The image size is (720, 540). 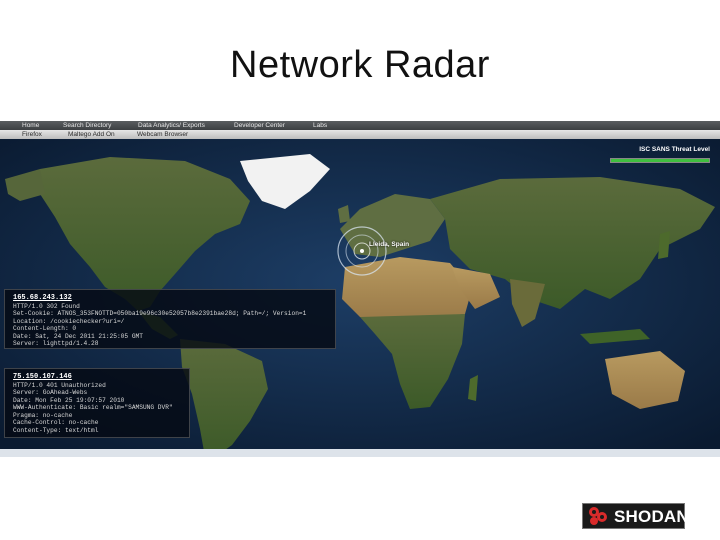 What do you see at coordinates (407, 288) in the screenshot?
I see `landmass-africa-north` at bounding box center [407, 288].